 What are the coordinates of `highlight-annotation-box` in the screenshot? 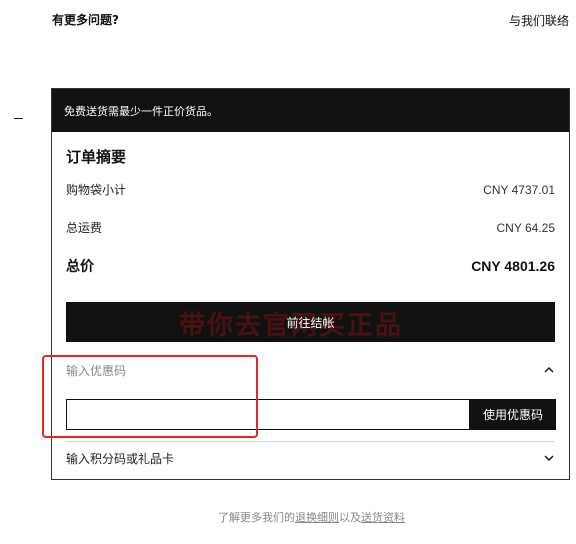 It's located at (150, 396).